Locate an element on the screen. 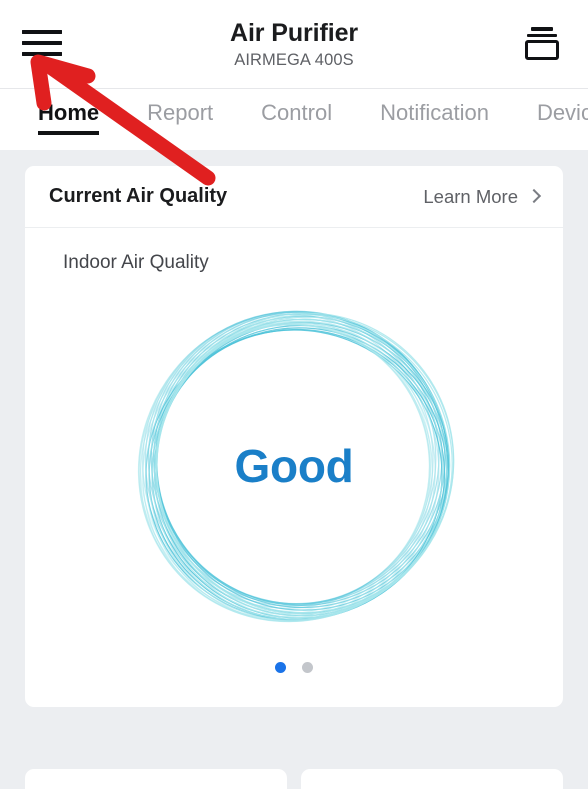 This screenshot has width=588, height=789. lower-cards-row is located at coordinates (294, 779).